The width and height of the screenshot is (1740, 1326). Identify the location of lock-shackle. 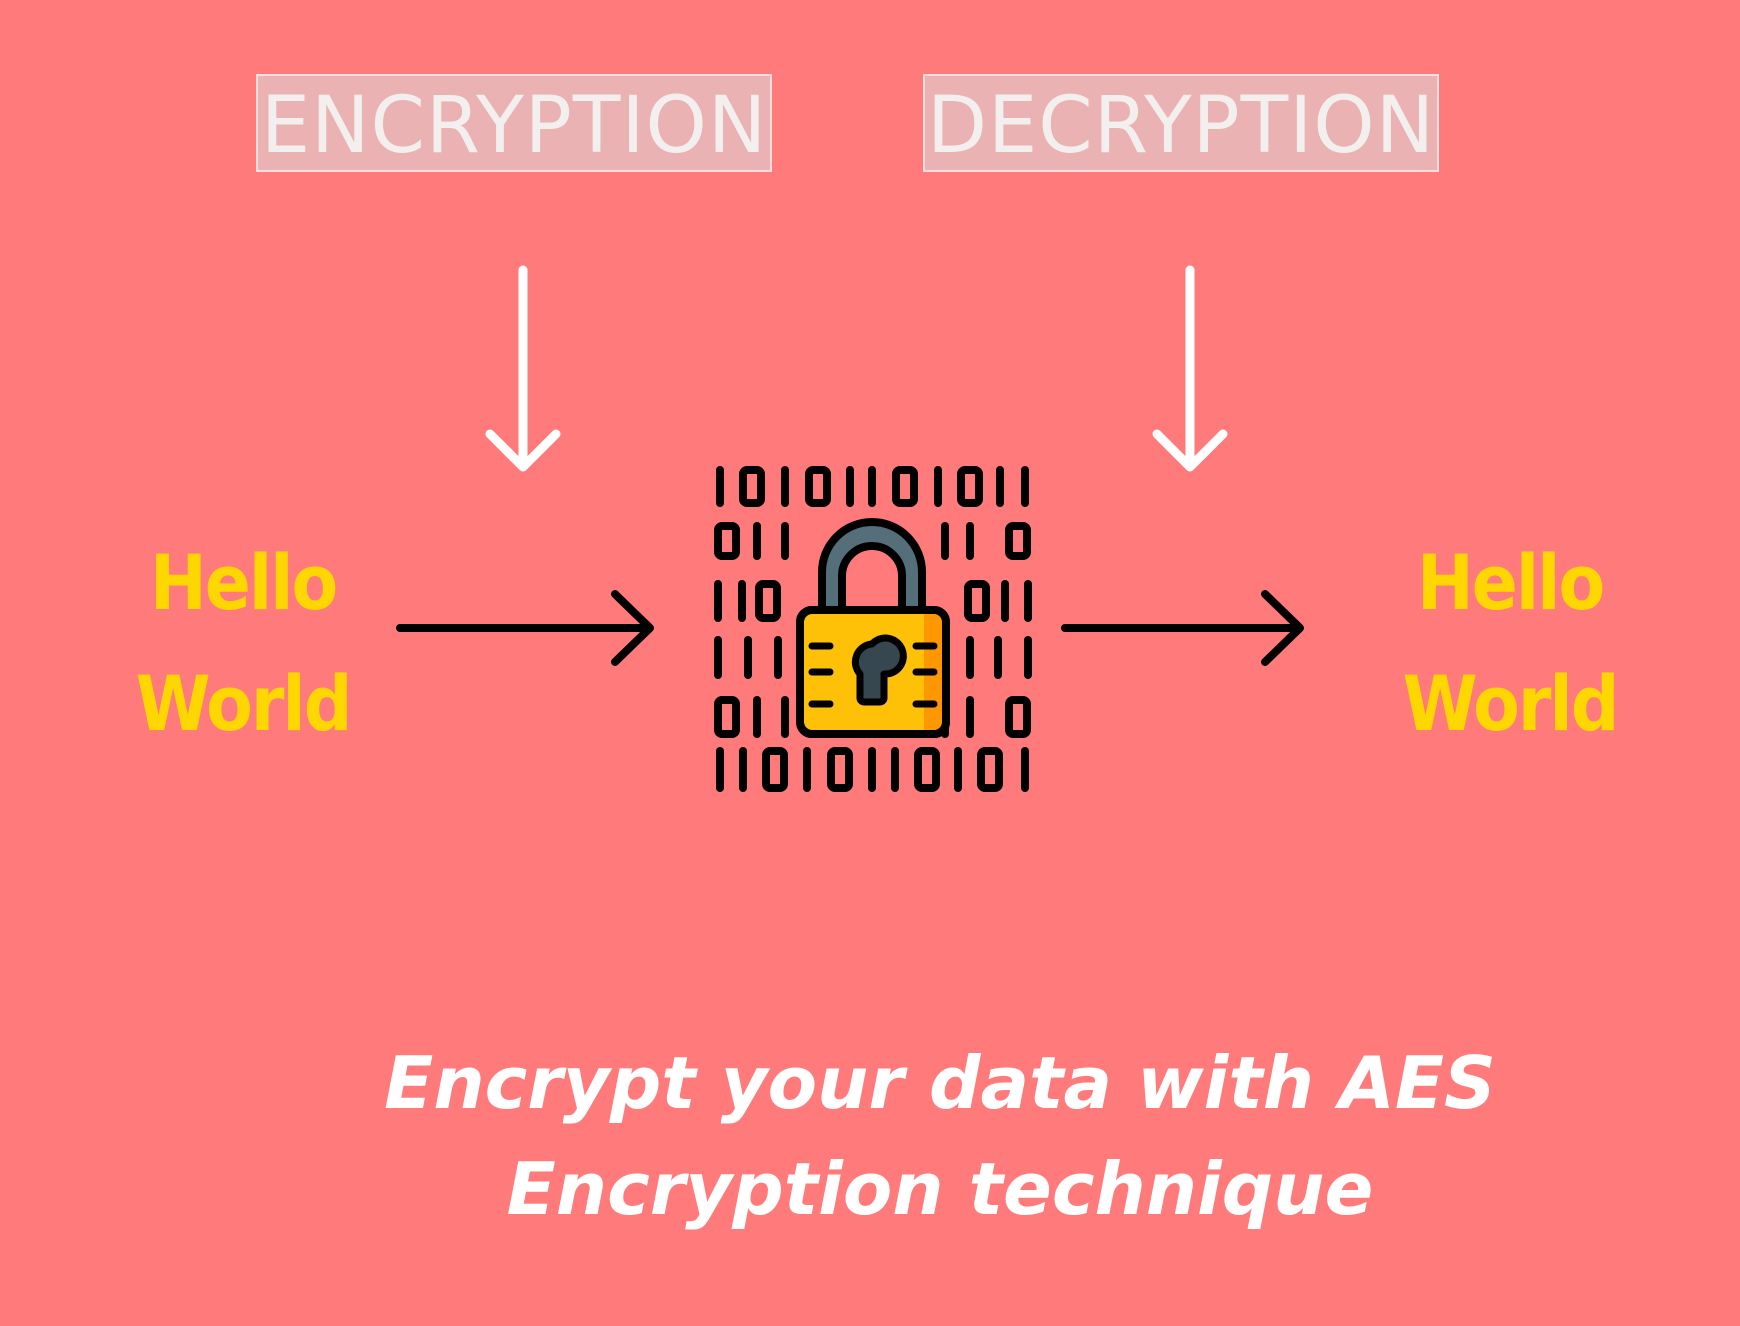
(872, 567).